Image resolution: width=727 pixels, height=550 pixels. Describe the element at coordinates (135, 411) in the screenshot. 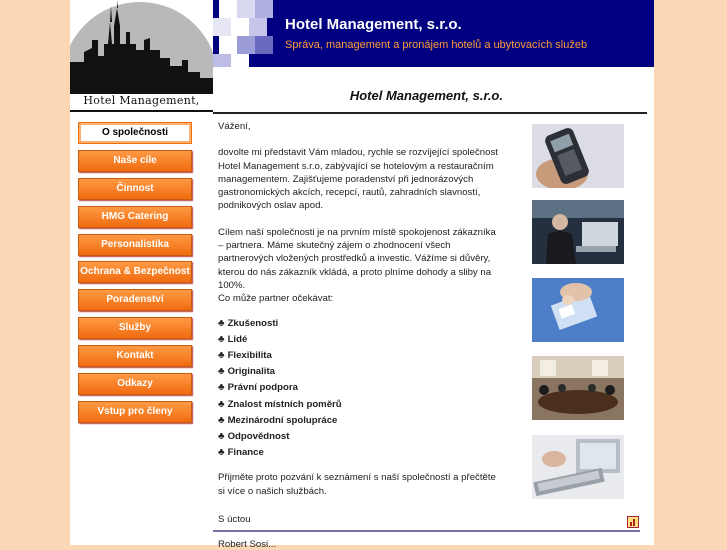

I see `nav-item-vstup-pro-cleny: Vstup pro členy` at that location.